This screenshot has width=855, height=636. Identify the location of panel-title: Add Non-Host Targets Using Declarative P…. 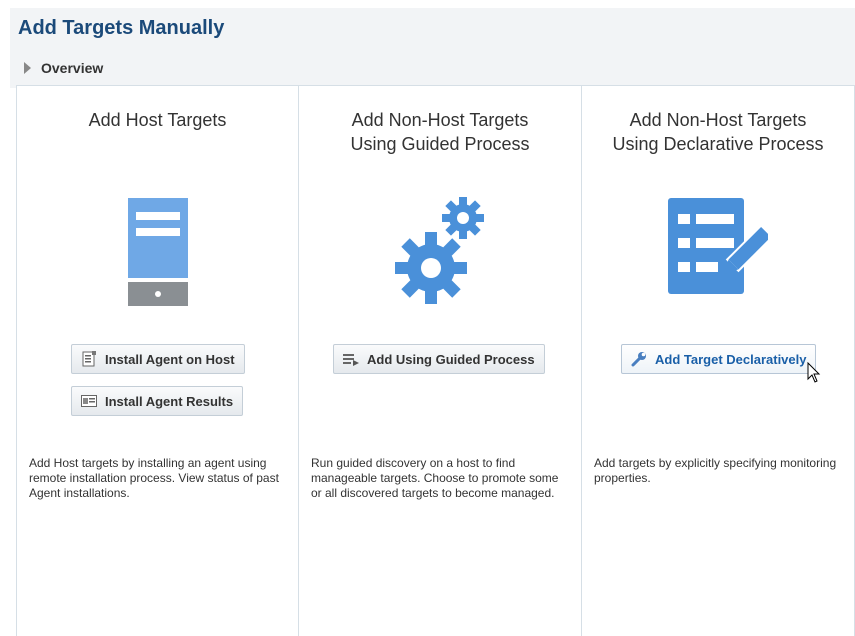
(718, 132).